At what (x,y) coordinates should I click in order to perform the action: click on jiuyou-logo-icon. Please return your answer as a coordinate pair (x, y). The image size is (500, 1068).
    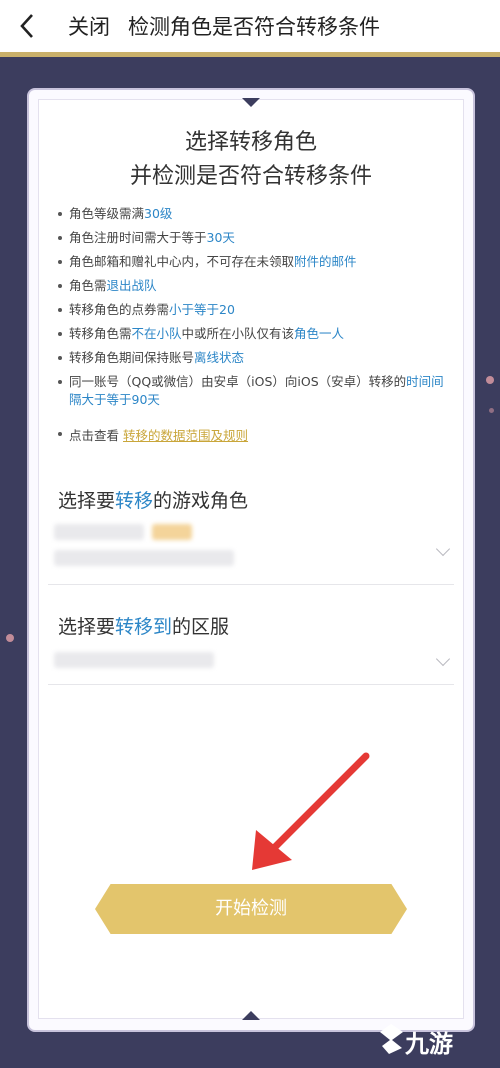
    Looking at the image, I should click on (391, 1039).